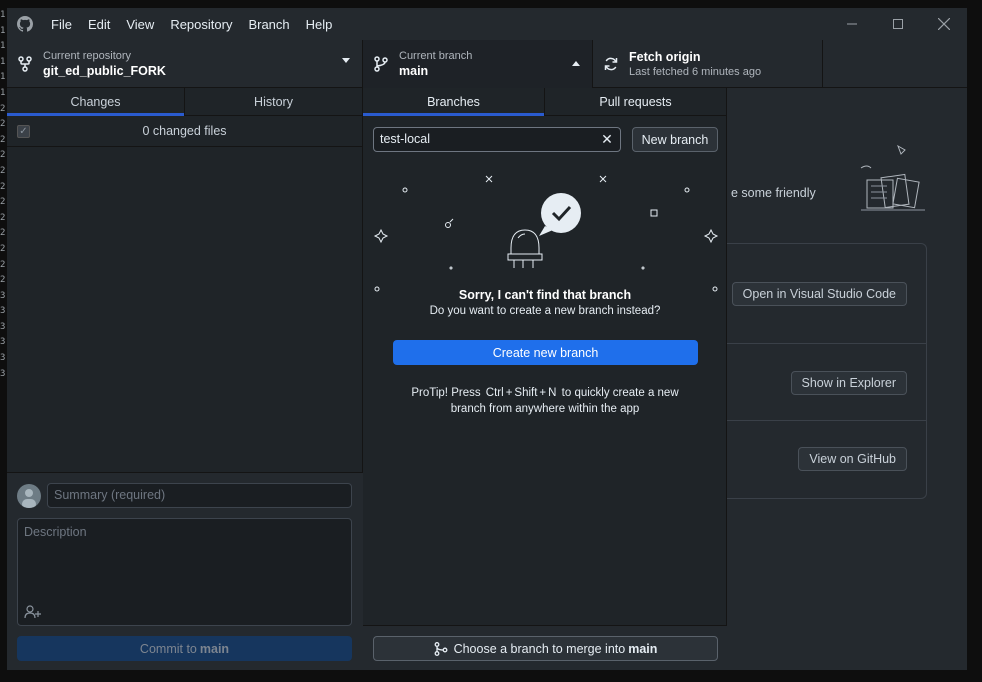  Describe the element at coordinates (140, 24) in the screenshot. I see `menu-view: View` at that location.